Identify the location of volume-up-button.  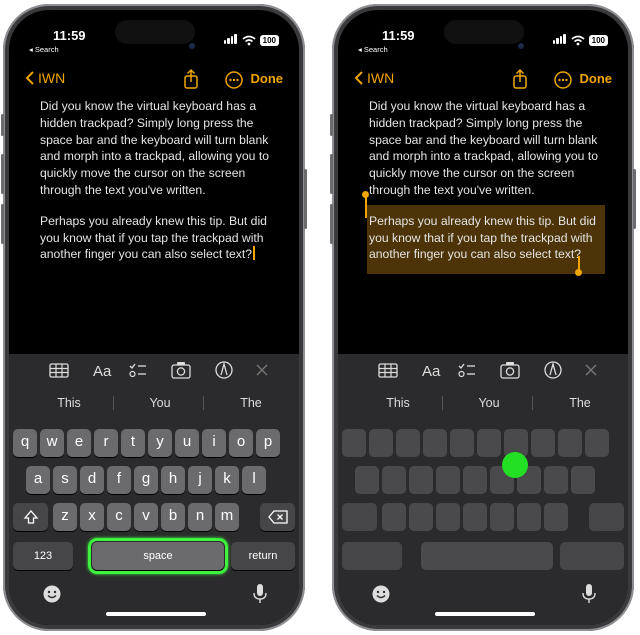
(2, 174).